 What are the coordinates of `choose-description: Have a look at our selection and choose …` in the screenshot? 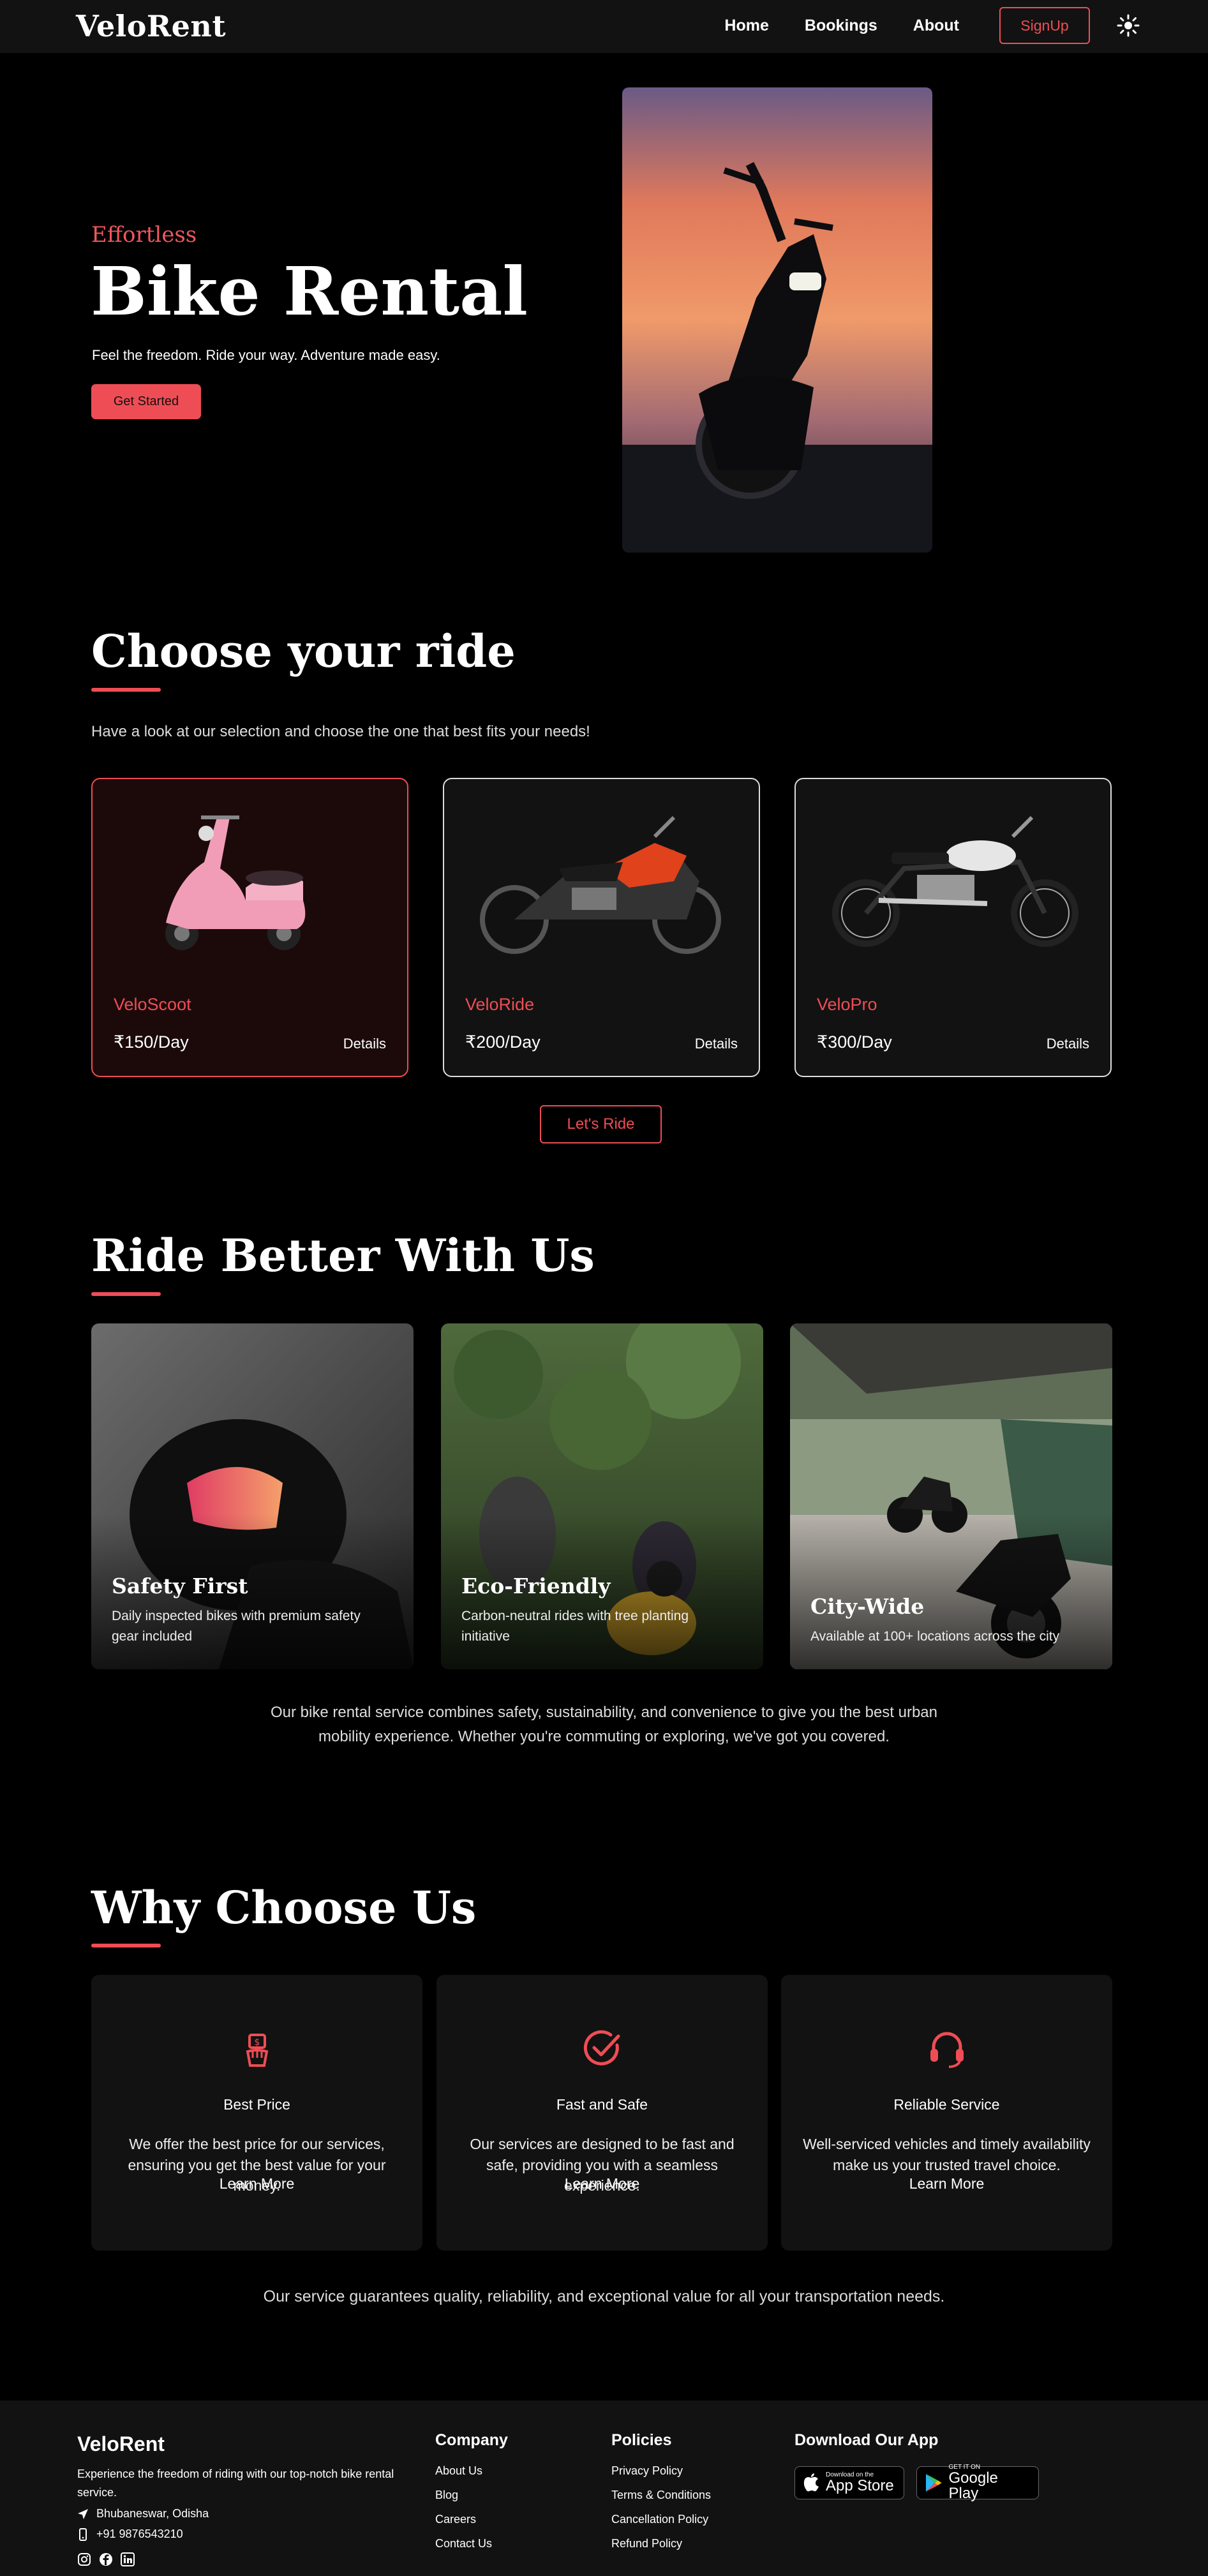 It's located at (340, 731).